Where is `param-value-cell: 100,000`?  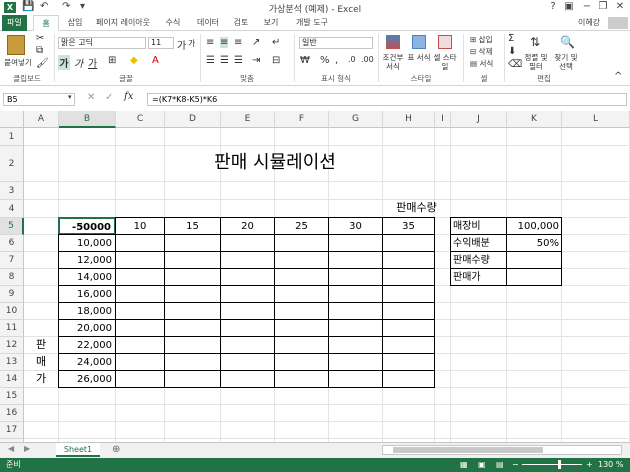
param-value-cell: 100,000 is located at coordinates (534, 226).